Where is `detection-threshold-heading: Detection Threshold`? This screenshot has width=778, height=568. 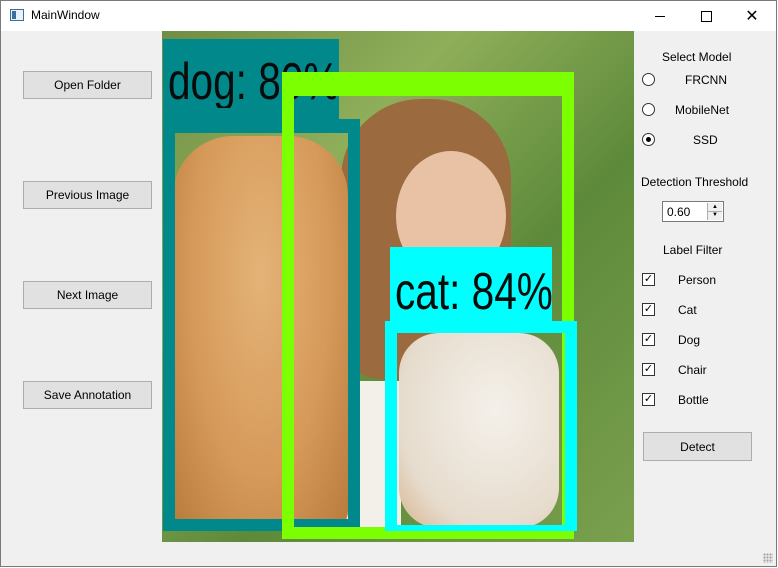 detection-threshold-heading: Detection Threshold is located at coordinates (695, 182).